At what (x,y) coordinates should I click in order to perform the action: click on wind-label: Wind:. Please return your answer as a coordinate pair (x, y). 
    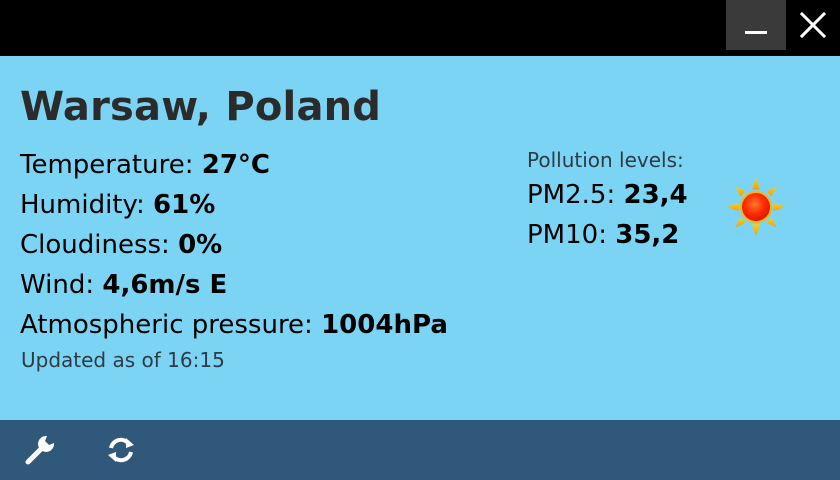
    Looking at the image, I should click on (61, 285).